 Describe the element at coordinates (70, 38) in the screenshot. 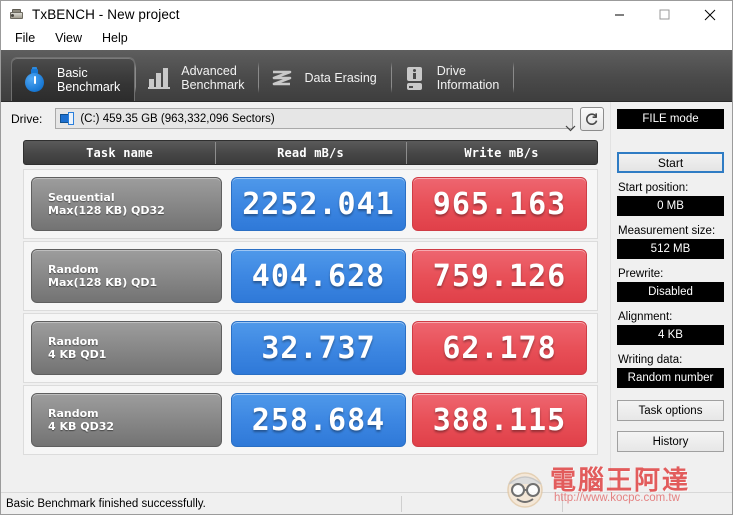

I see `menu-item-view: View` at that location.